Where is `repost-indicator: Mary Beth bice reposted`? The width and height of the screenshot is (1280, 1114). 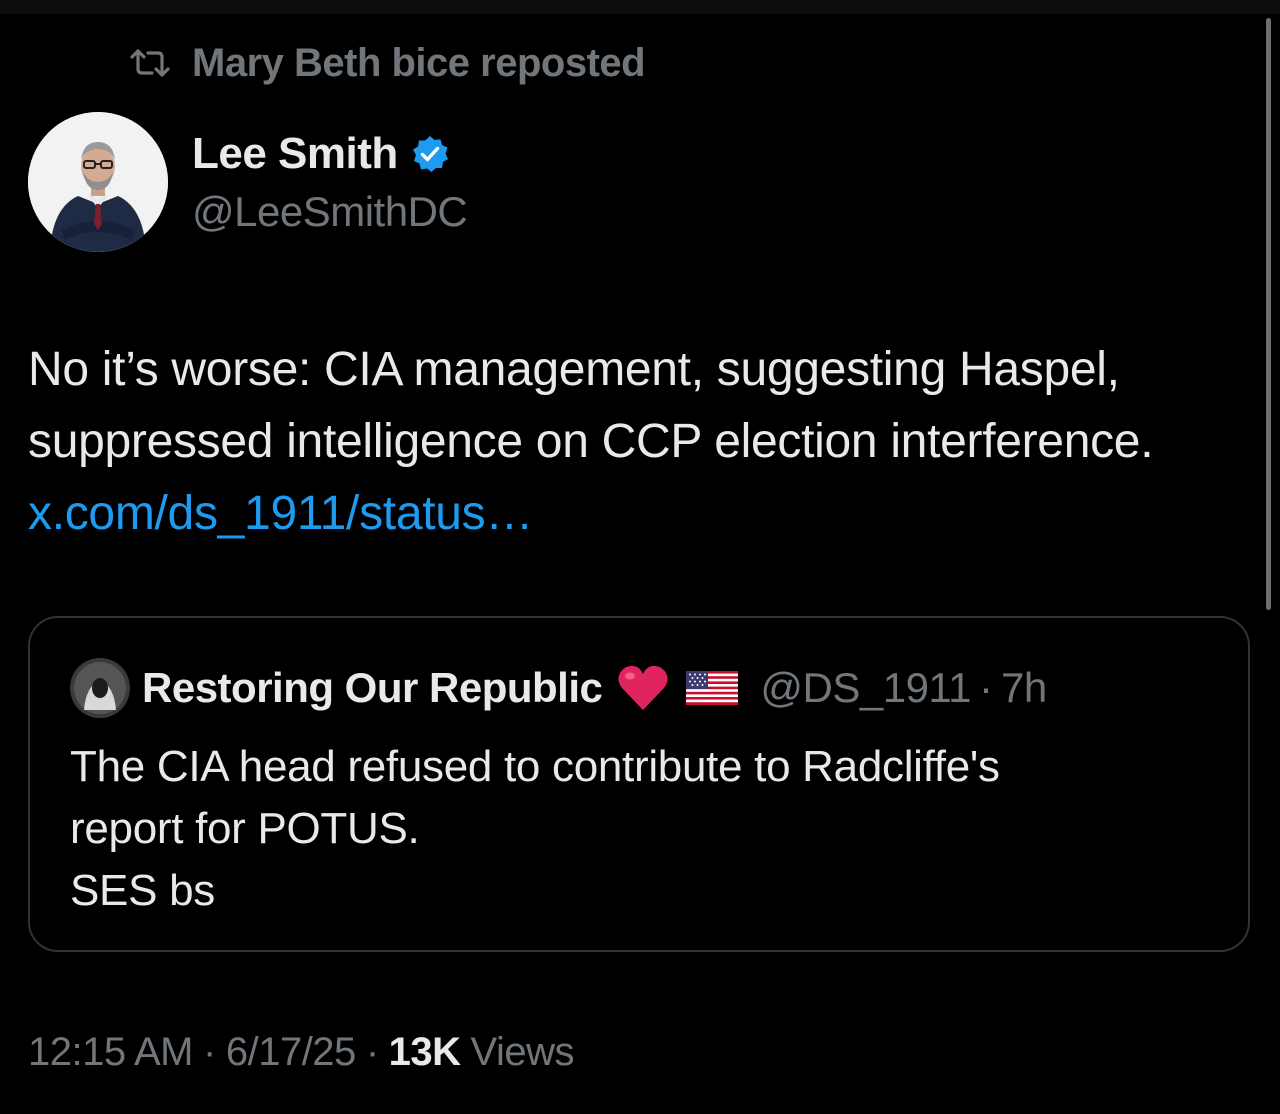 repost-indicator: Mary Beth bice reposted is located at coordinates (387, 63).